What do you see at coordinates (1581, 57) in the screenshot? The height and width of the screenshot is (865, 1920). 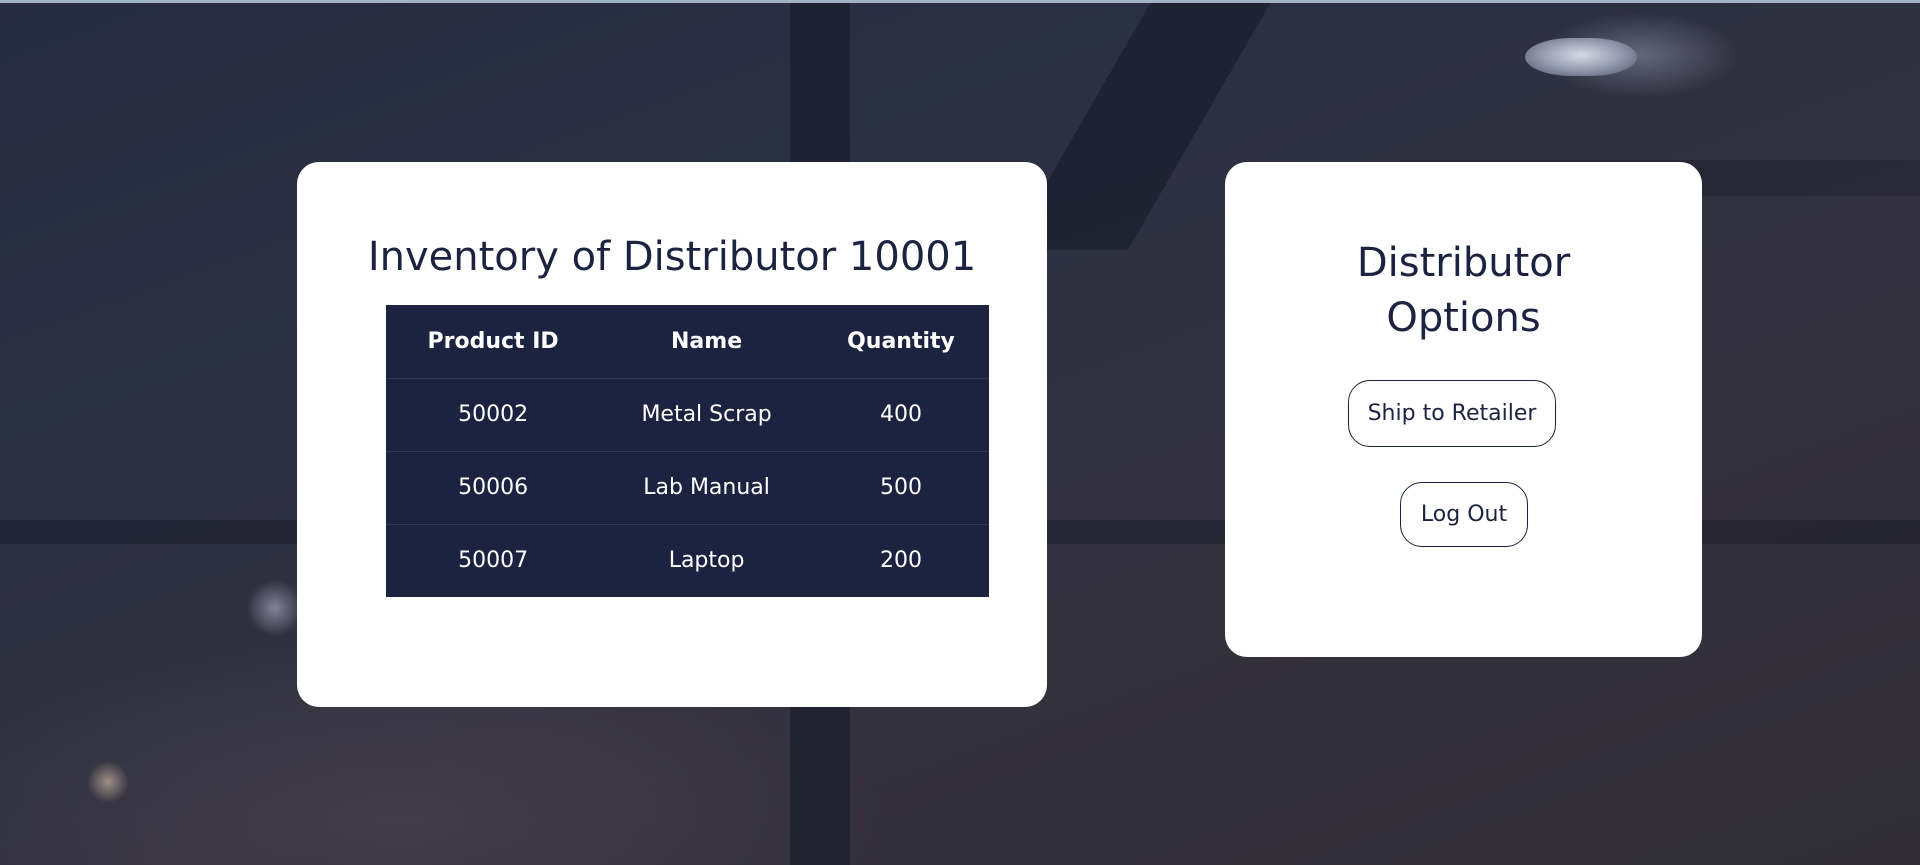 I see `ceiling-lamp` at bounding box center [1581, 57].